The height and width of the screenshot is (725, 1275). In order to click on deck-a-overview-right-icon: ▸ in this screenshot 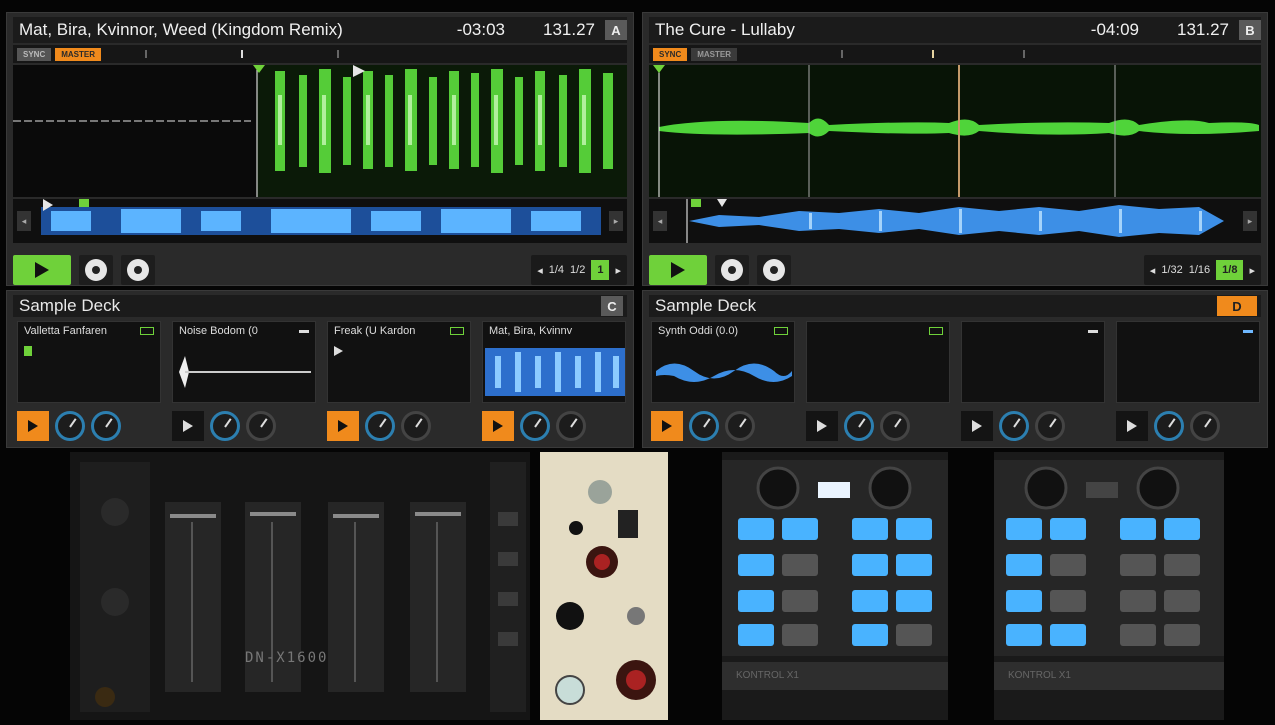, I will do `click(616, 221)`.